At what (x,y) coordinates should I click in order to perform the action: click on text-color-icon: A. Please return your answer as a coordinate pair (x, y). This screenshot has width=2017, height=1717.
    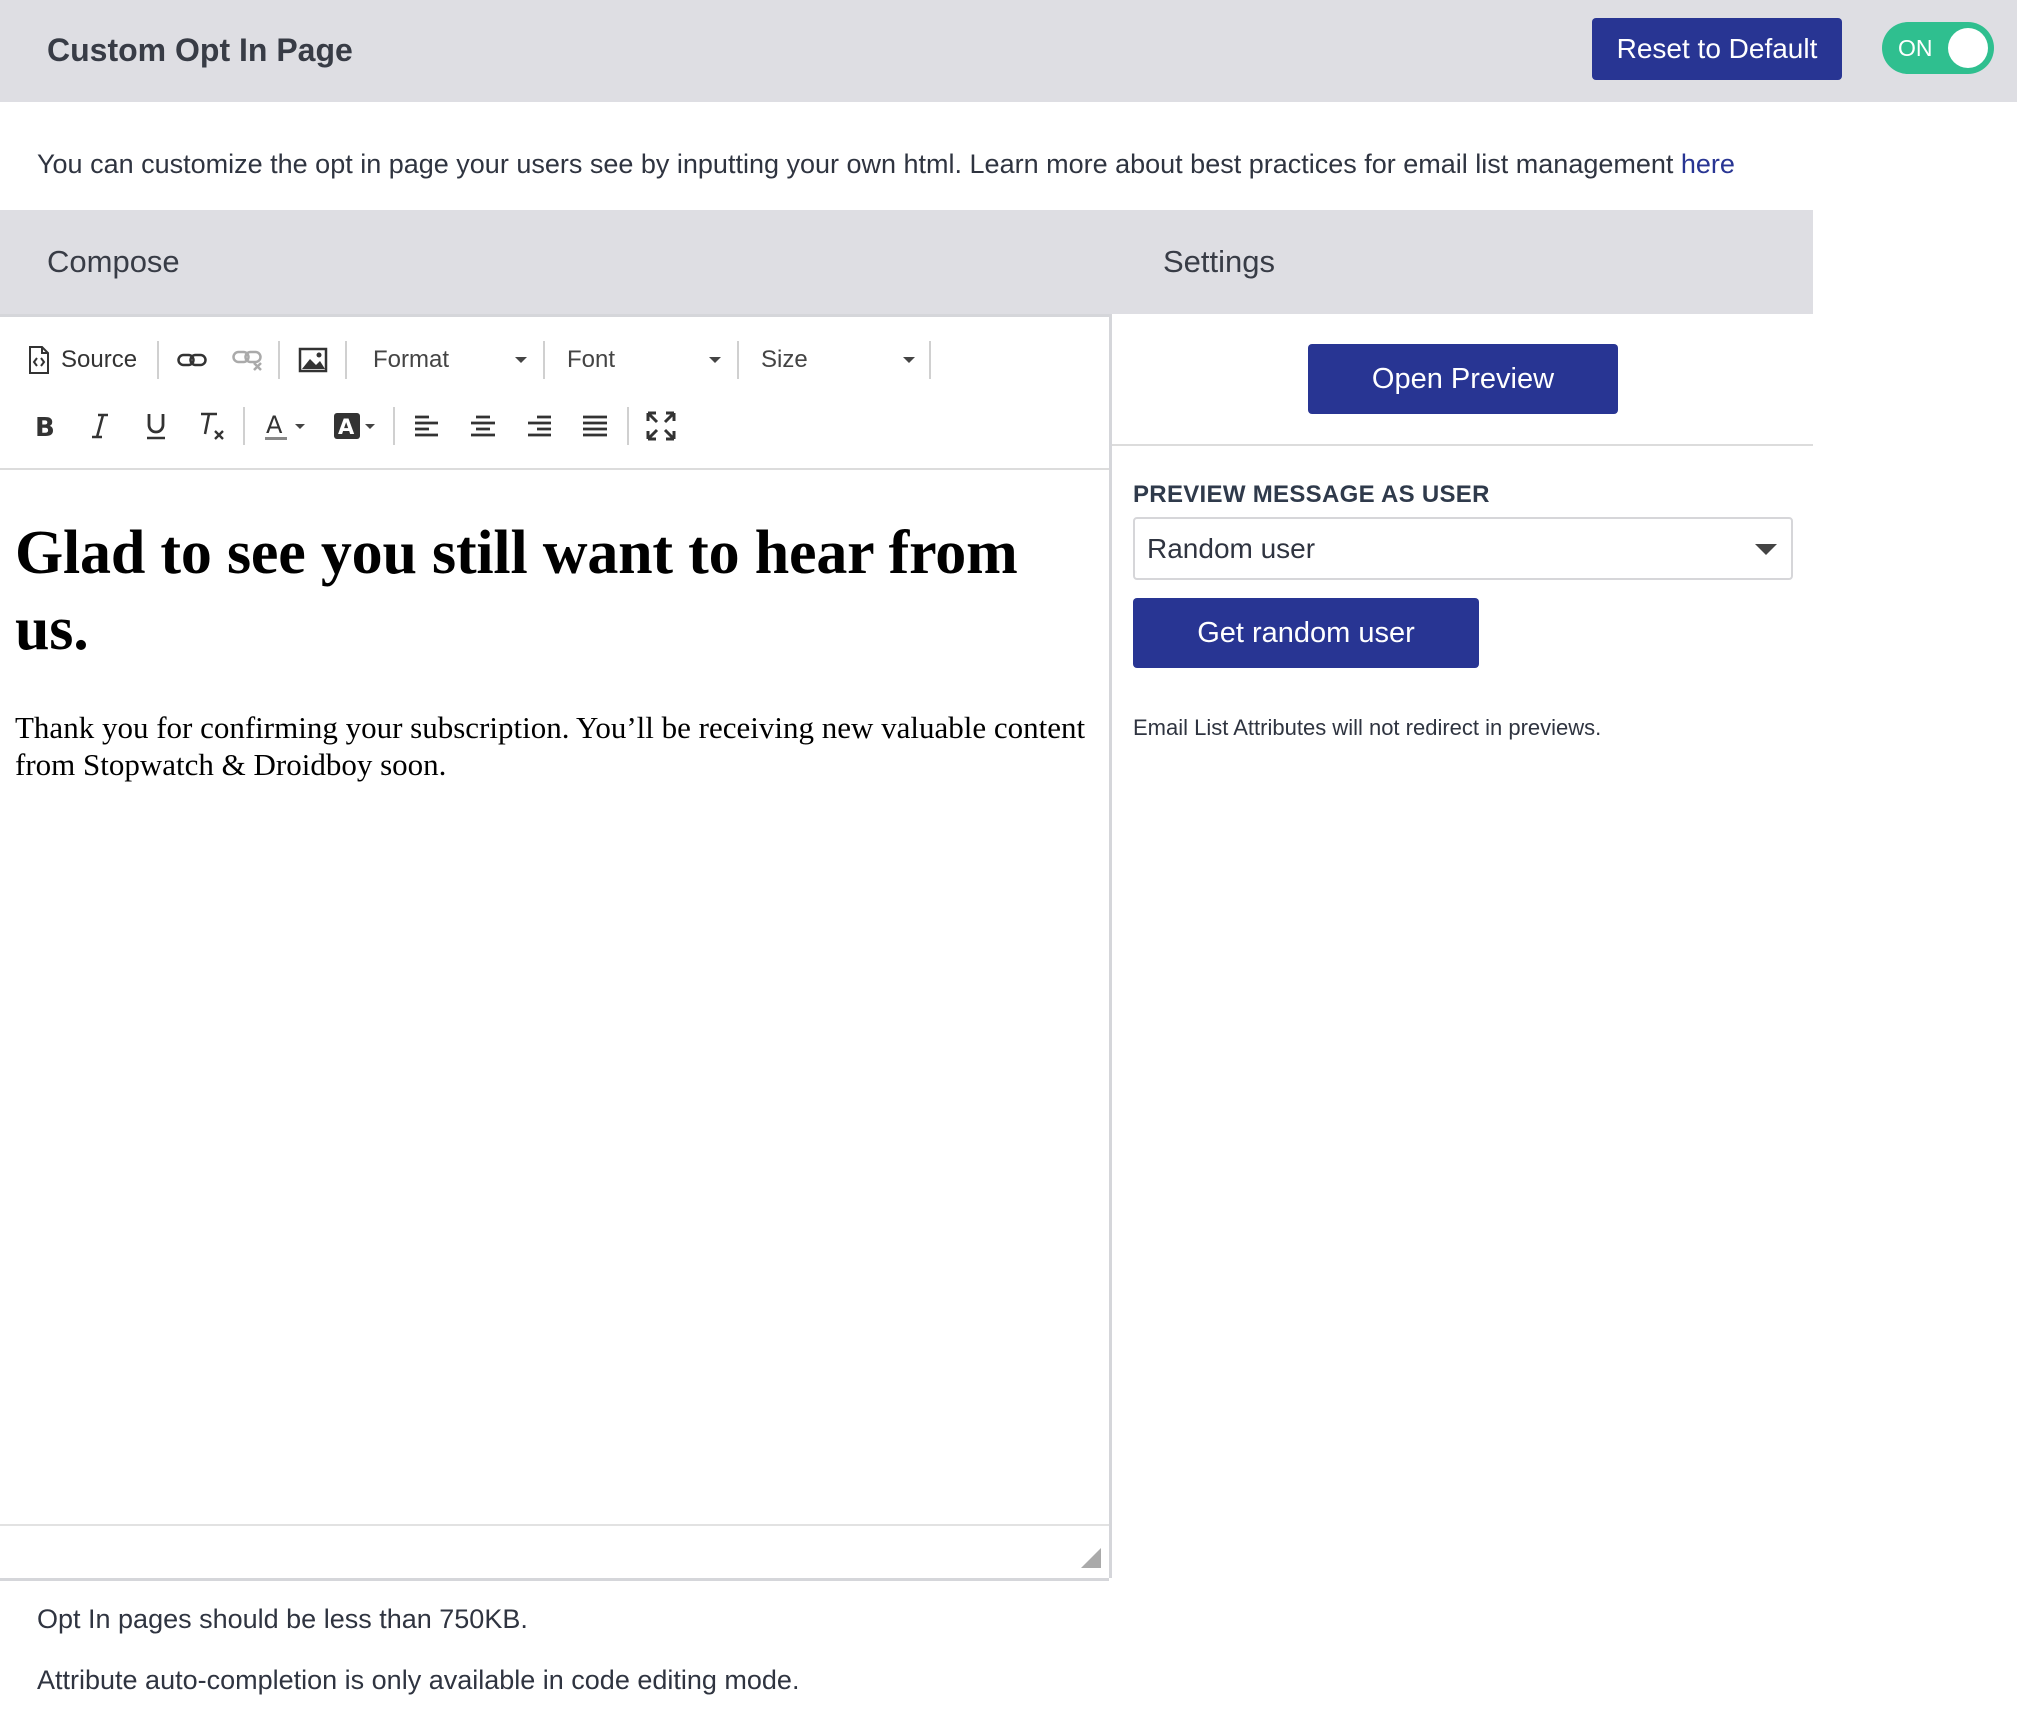
    Looking at the image, I should click on (278, 426).